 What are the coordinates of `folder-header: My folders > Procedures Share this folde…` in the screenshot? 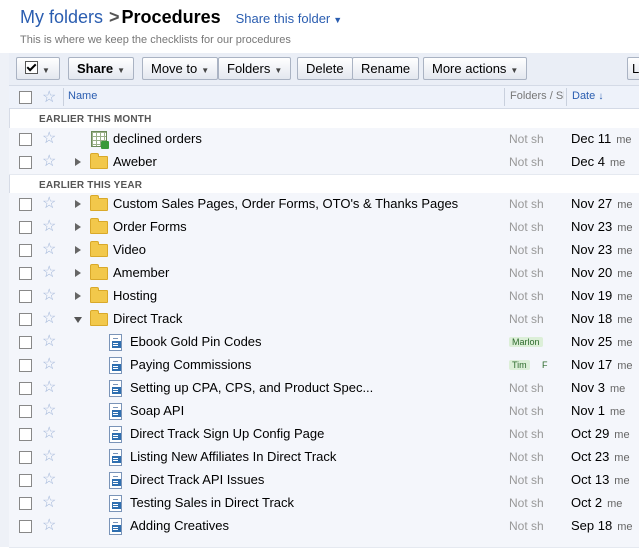 It's located at (319, 26).